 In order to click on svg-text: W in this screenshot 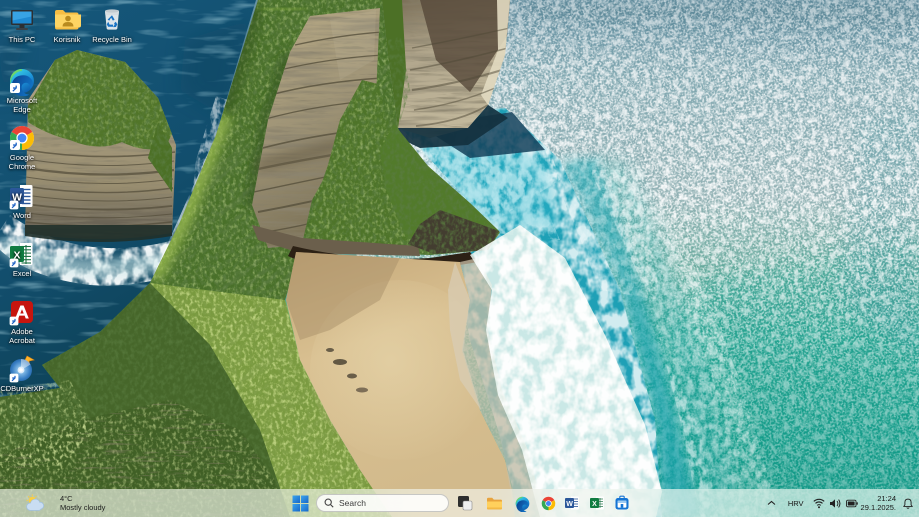, I will do `click(569, 504)`.